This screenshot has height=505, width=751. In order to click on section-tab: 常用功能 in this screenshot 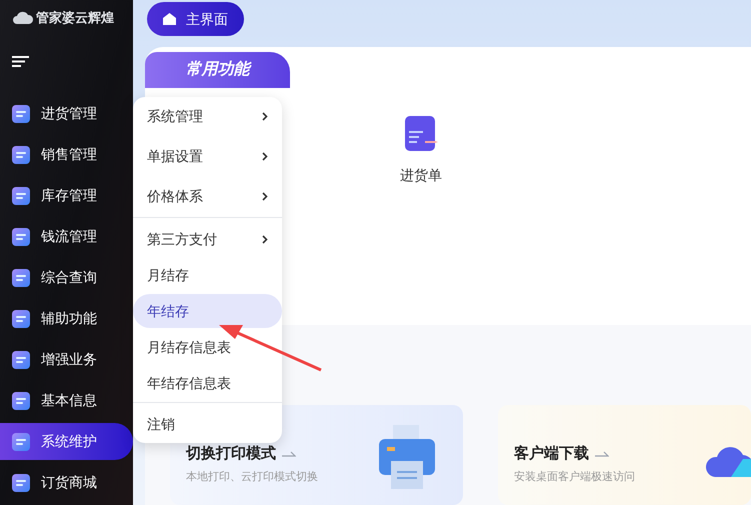, I will do `click(217, 70)`.